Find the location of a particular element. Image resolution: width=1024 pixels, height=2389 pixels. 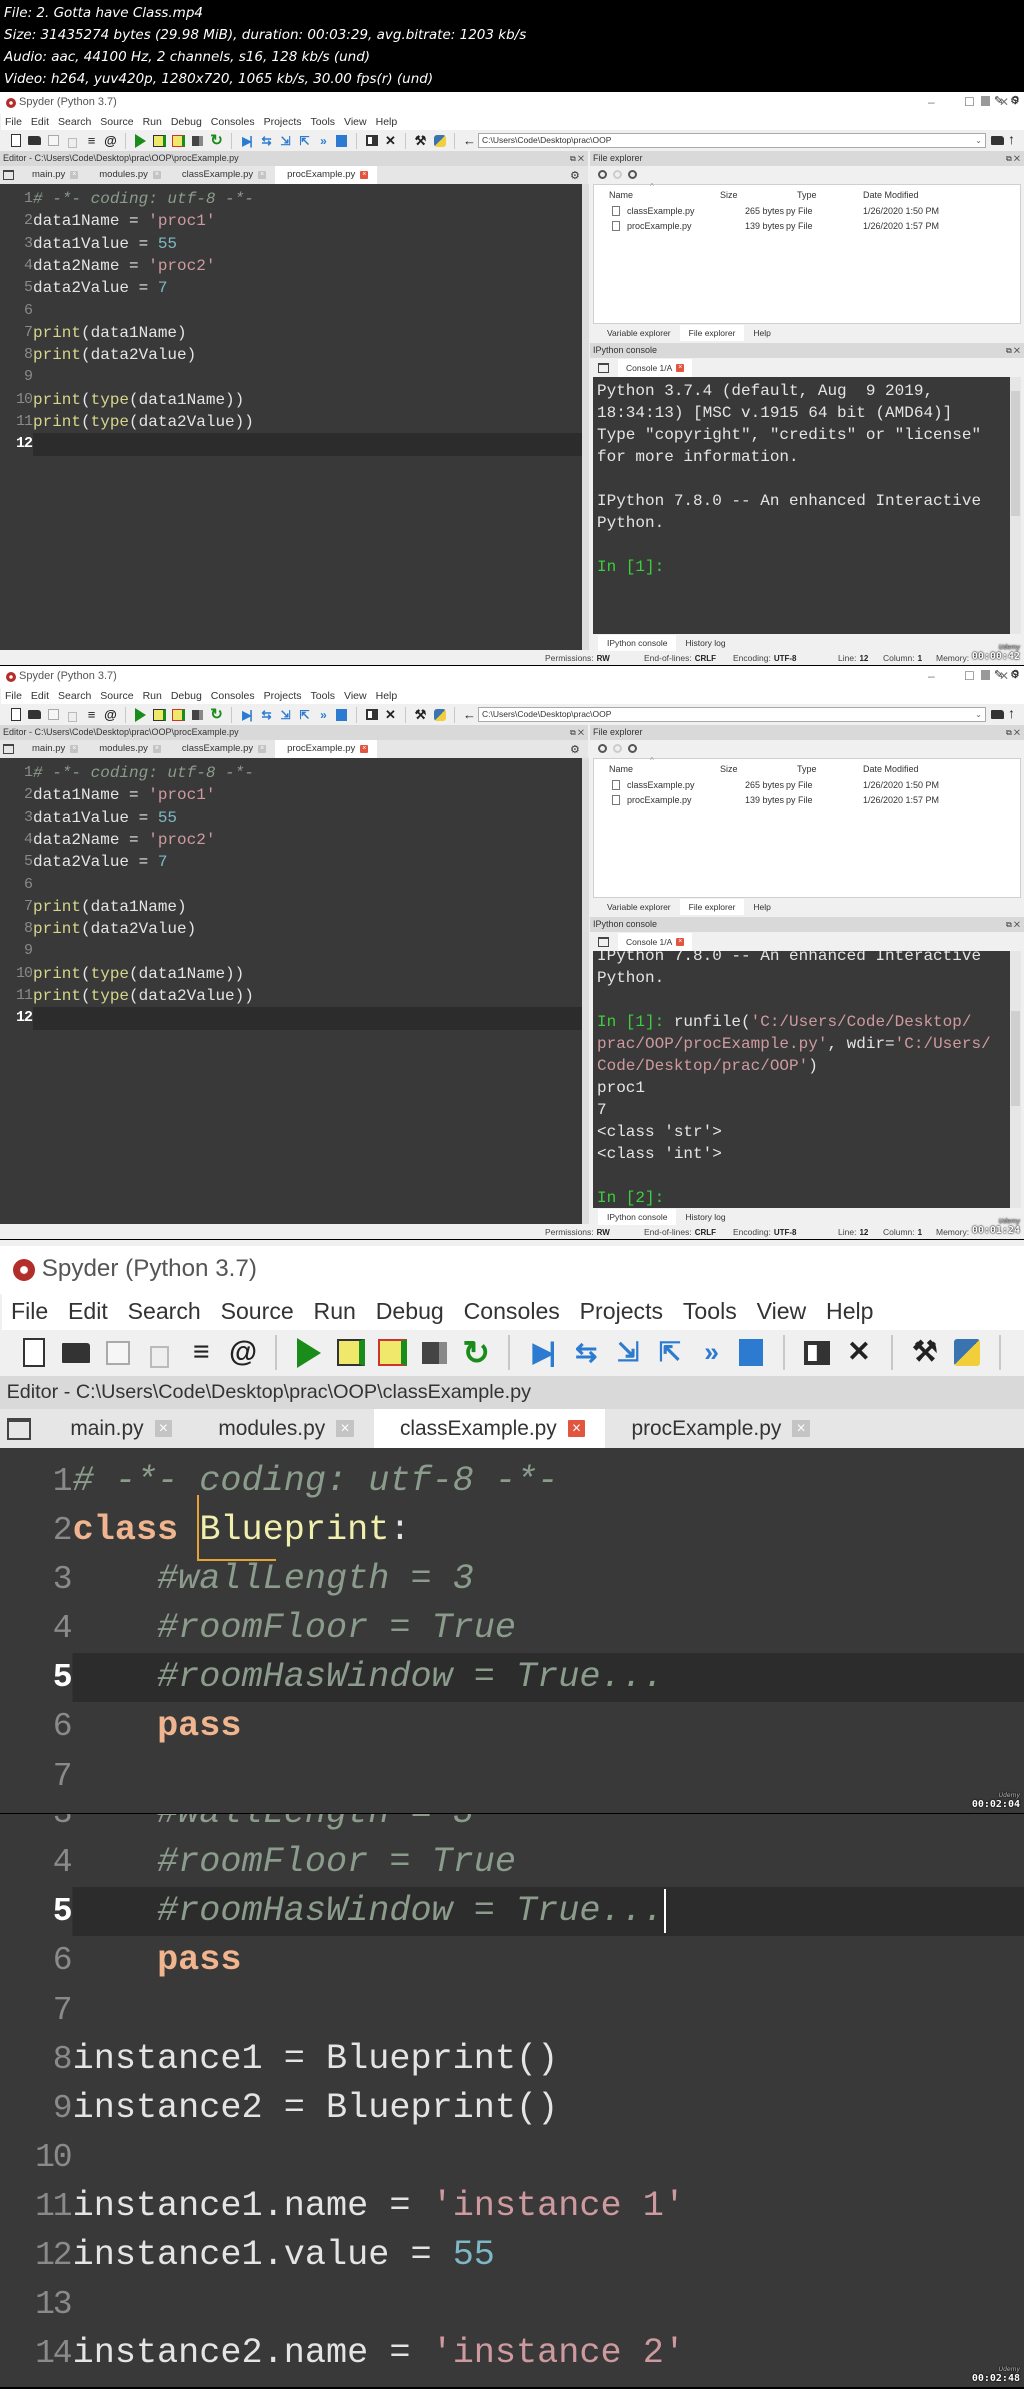

menu-run: Run is located at coordinates (336, 1311).